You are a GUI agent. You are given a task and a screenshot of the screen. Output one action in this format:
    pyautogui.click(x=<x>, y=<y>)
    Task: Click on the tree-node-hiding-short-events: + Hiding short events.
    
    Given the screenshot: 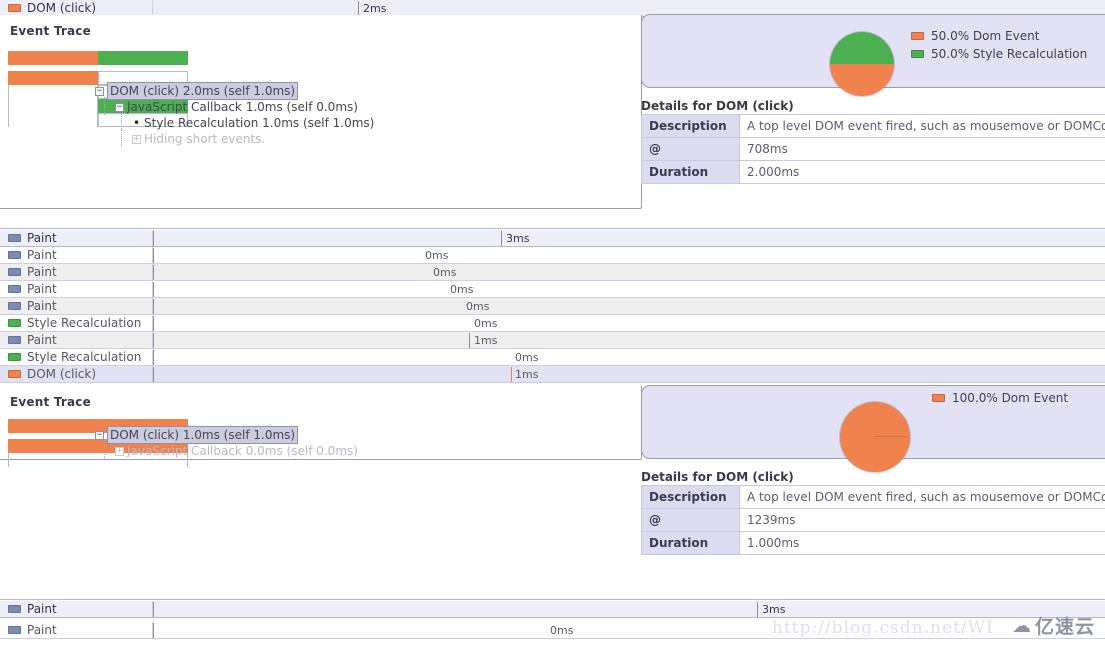 What is the action you would take?
    pyautogui.click(x=247, y=138)
    